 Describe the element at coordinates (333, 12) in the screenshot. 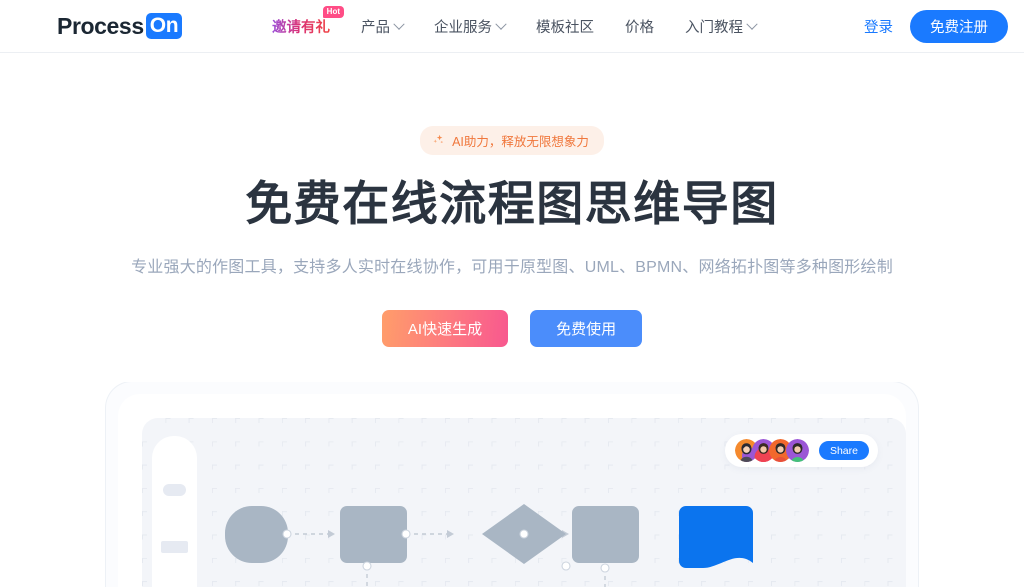

I see `hot-badge: Hot` at that location.